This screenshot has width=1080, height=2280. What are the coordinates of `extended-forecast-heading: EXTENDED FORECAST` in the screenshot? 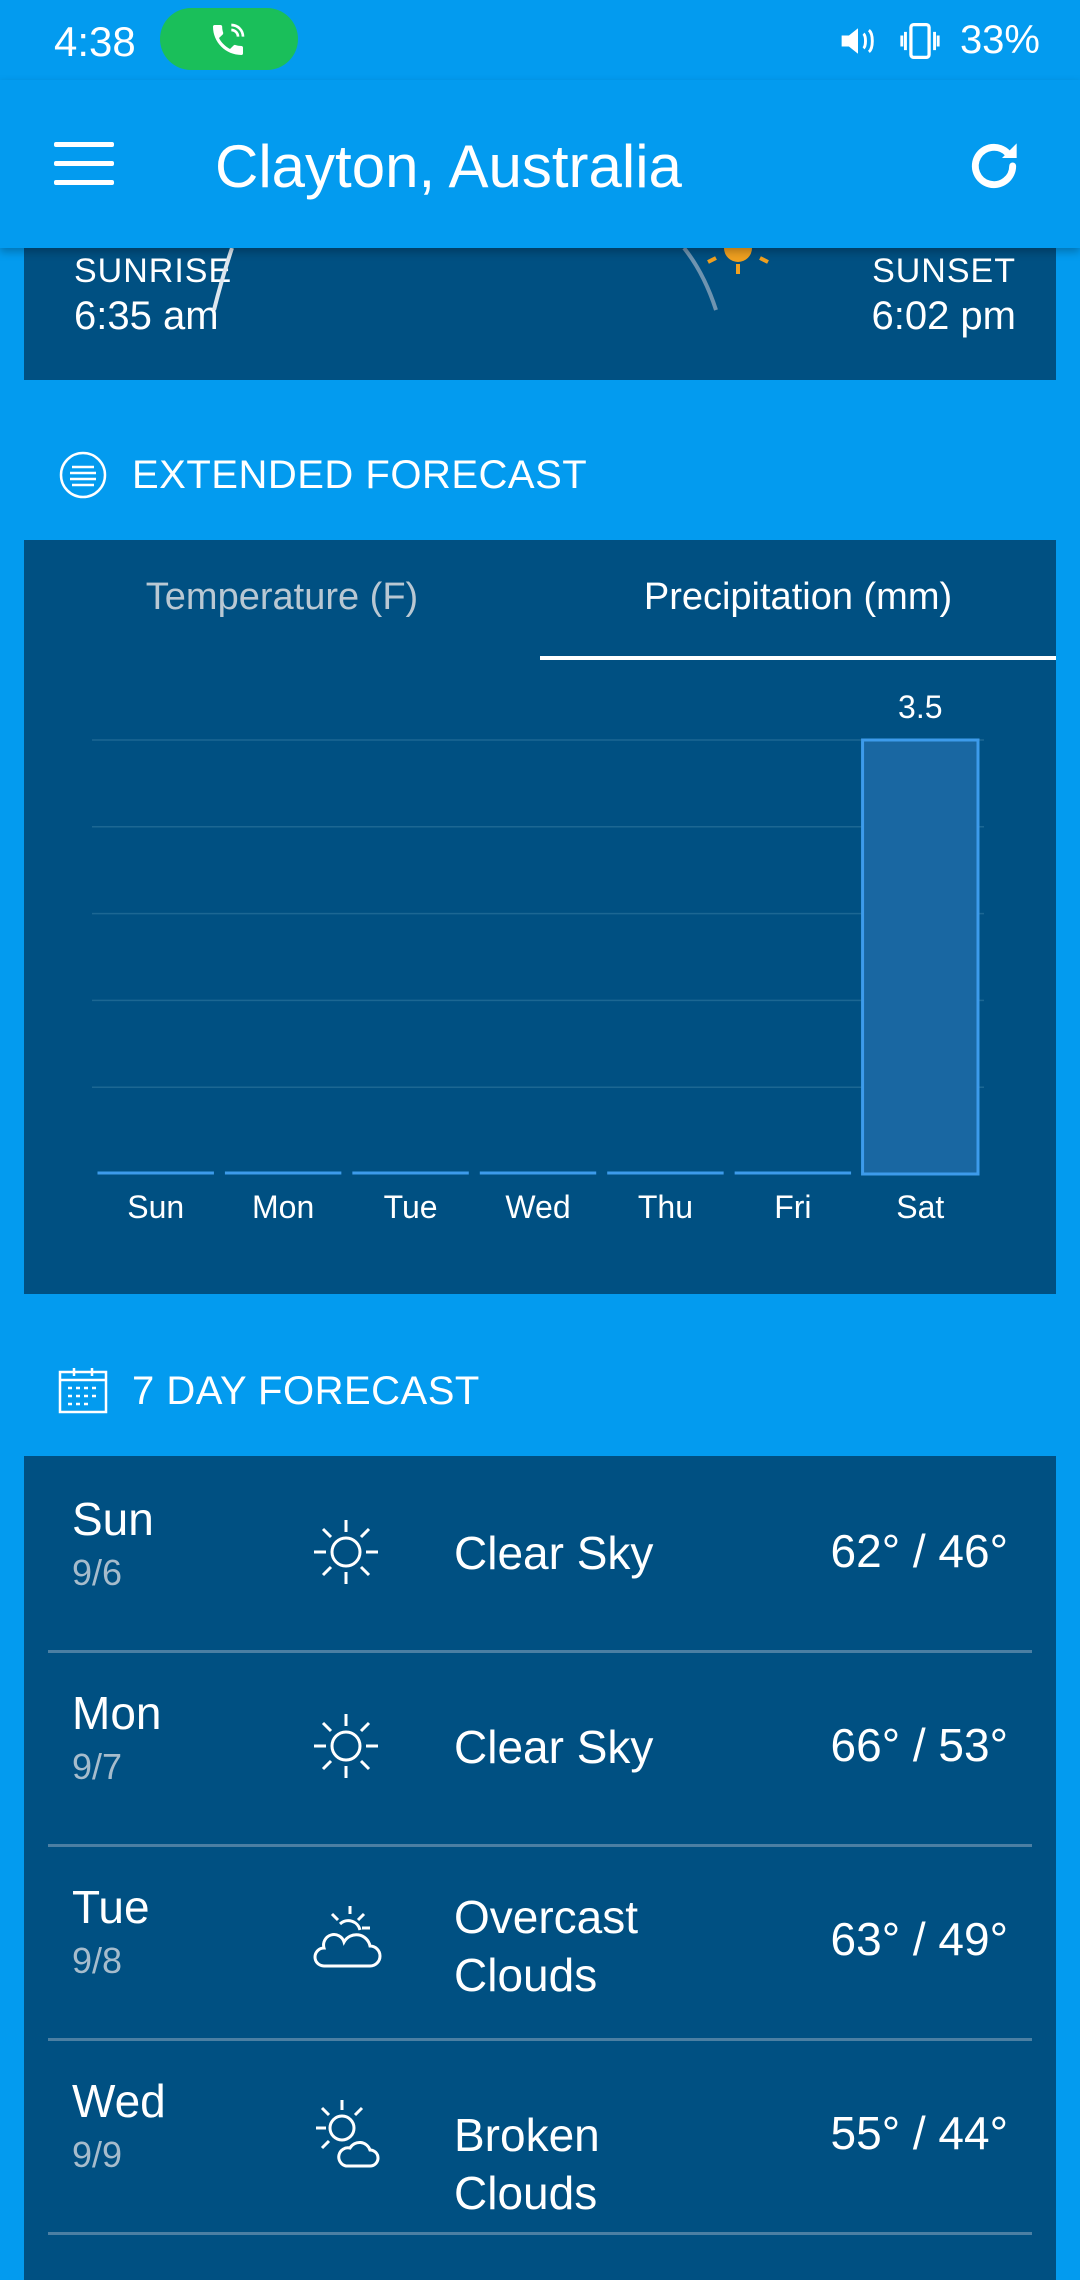 It's located at (322, 475).